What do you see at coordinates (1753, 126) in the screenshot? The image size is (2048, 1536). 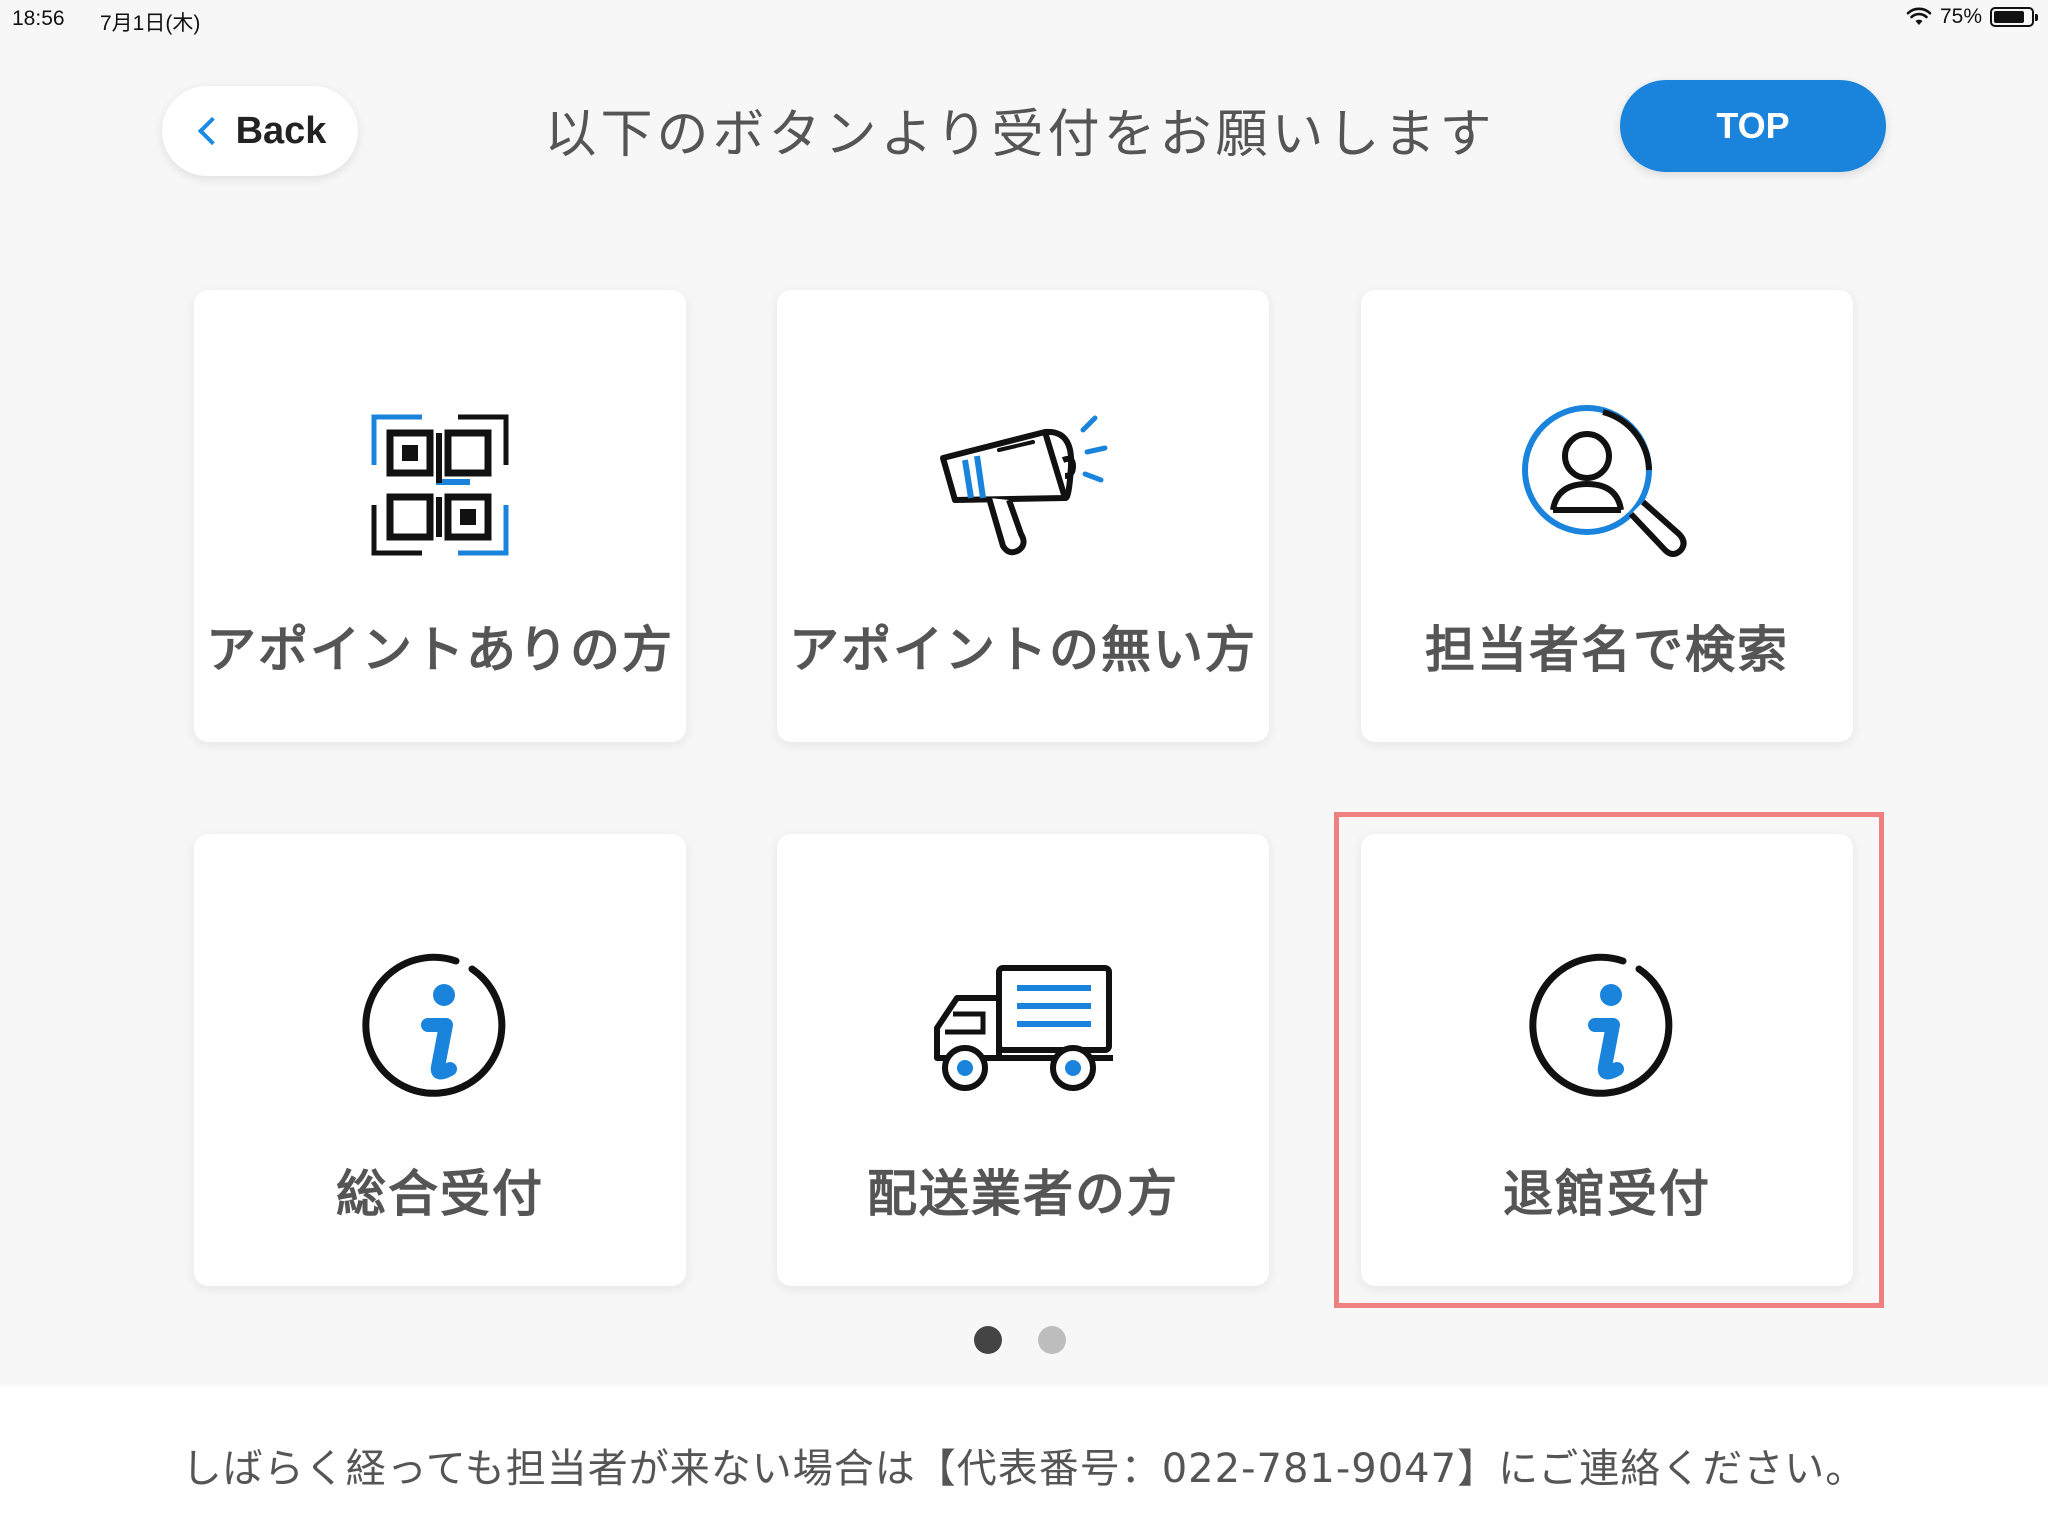 I see `top-button: TOP` at bounding box center [1753, 126].